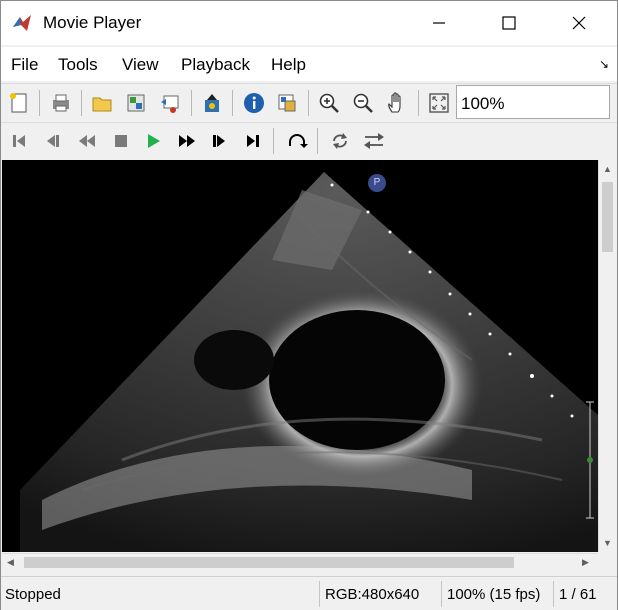 The image size is (618, 610). I want to click on dock-arrow-icon: ↘, so click(604, 64).